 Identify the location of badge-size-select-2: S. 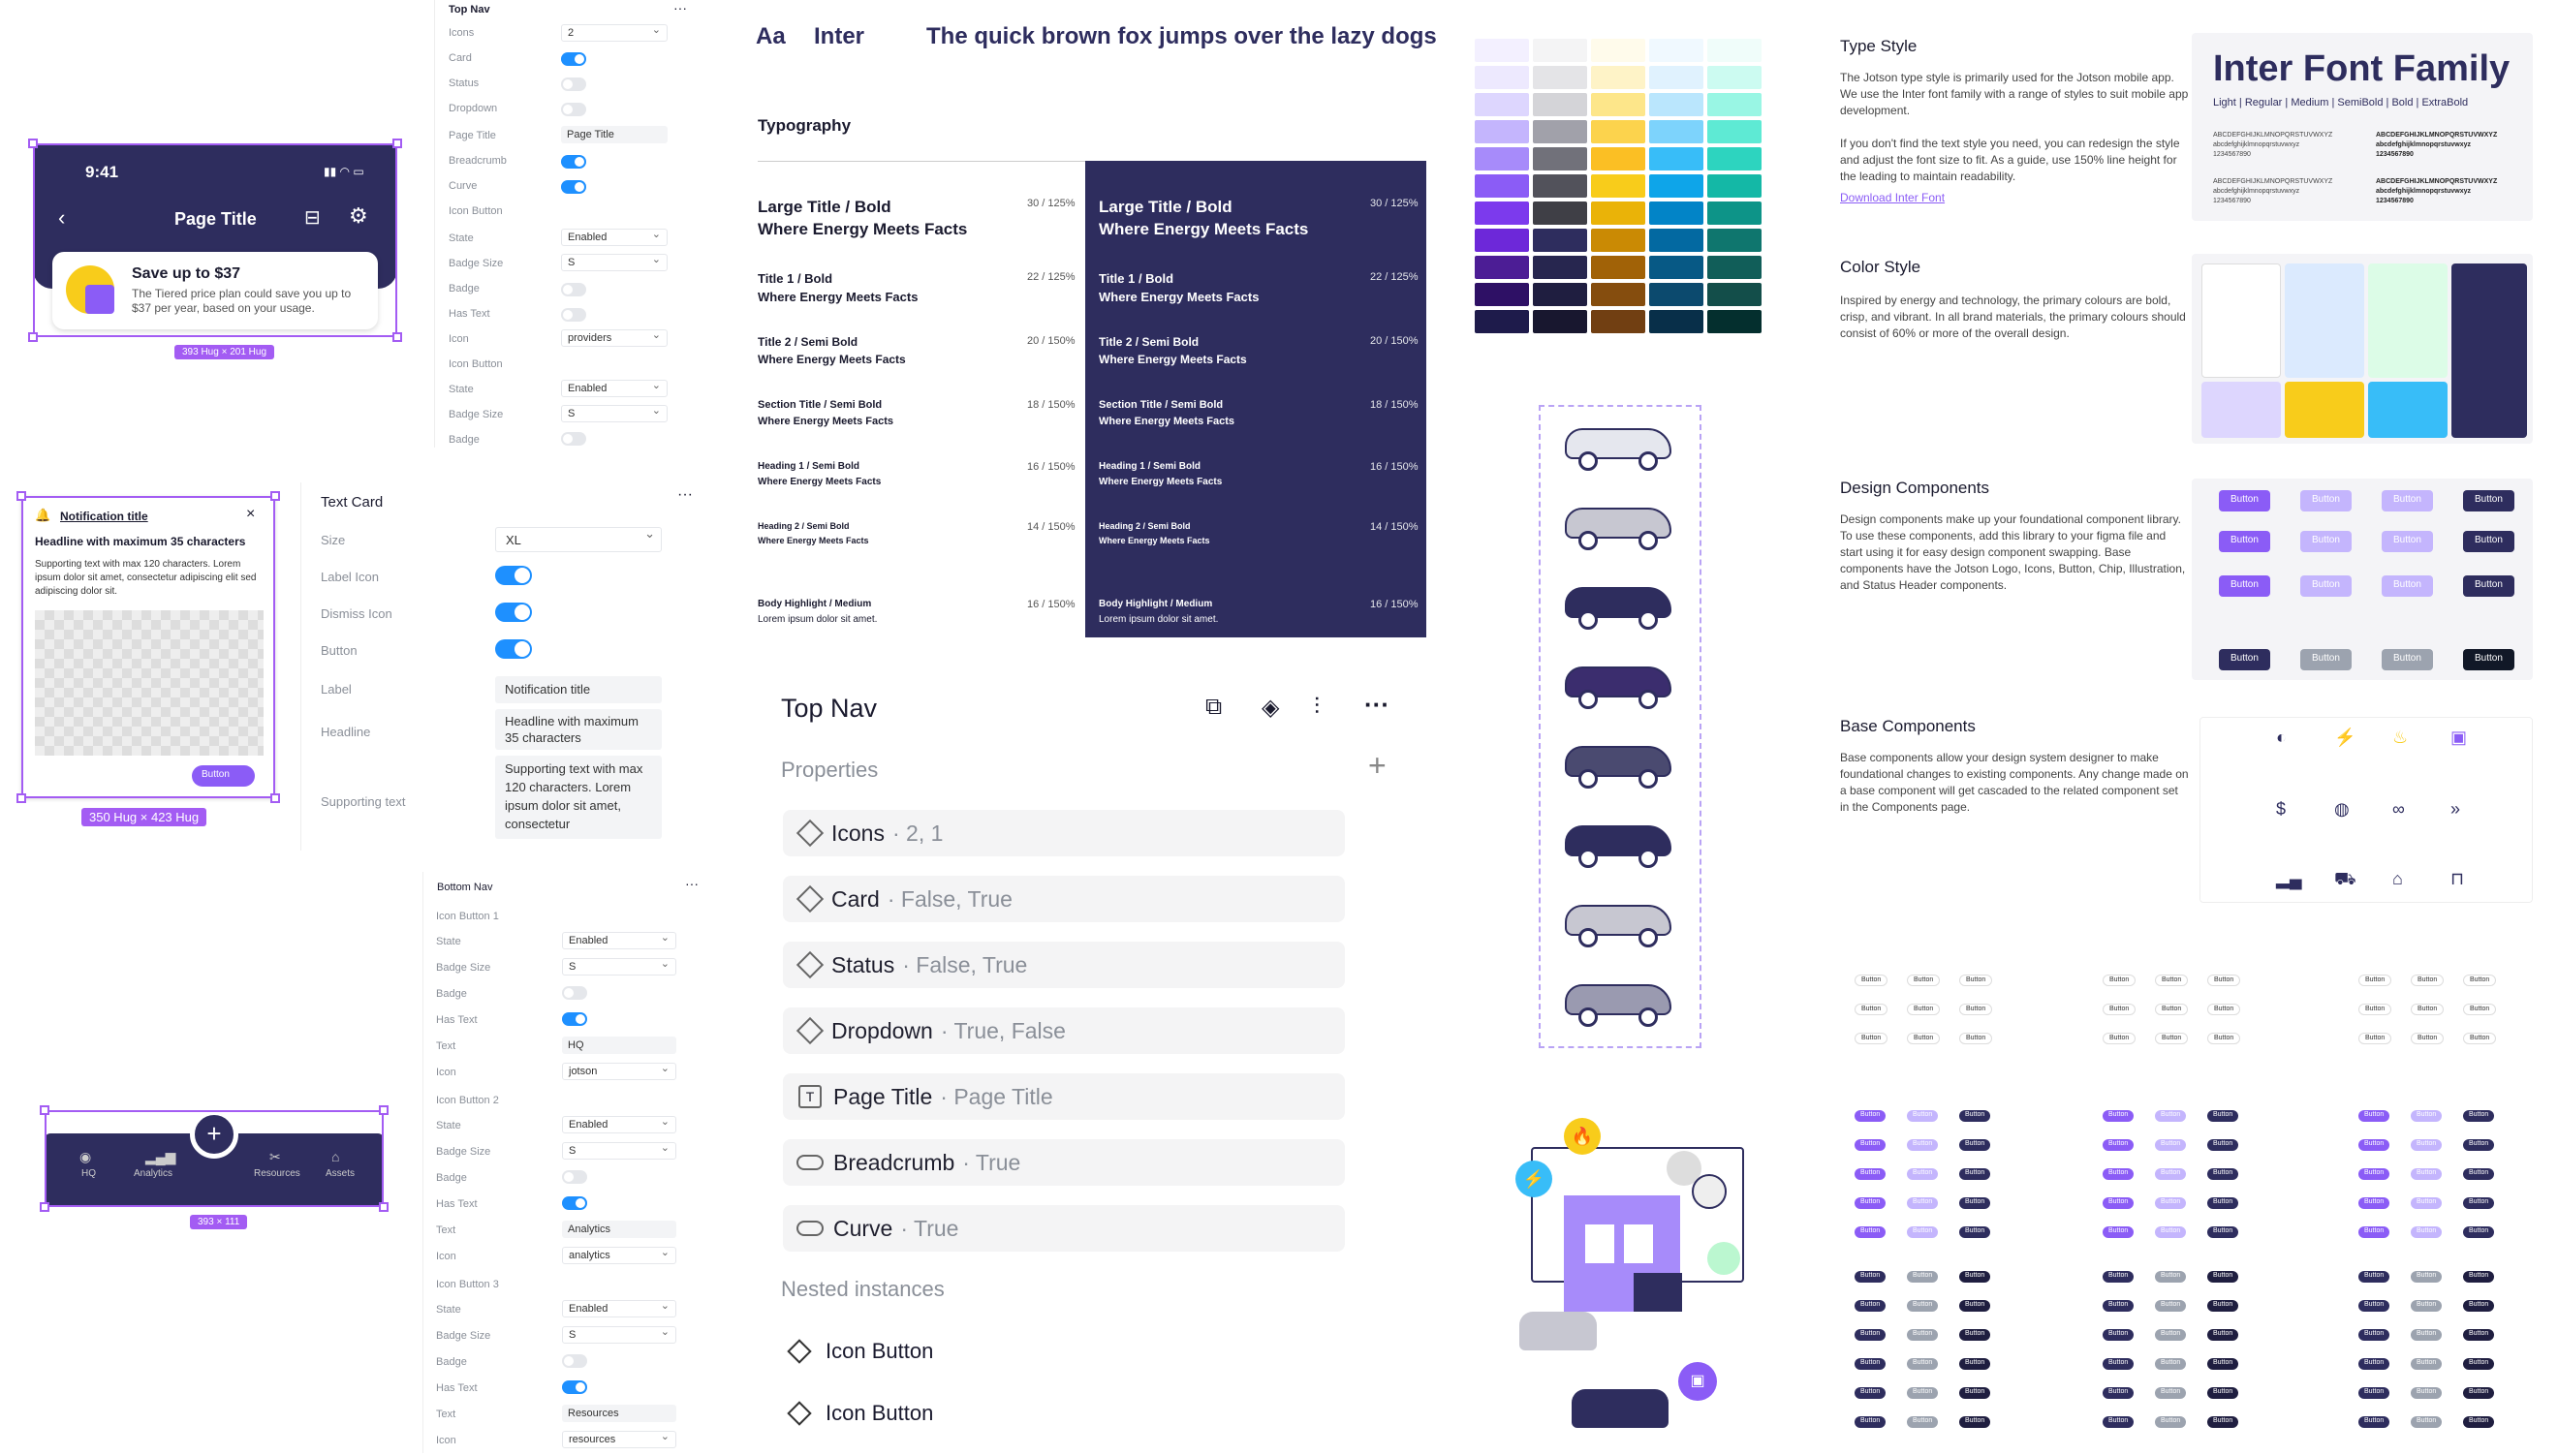
(614, 413).